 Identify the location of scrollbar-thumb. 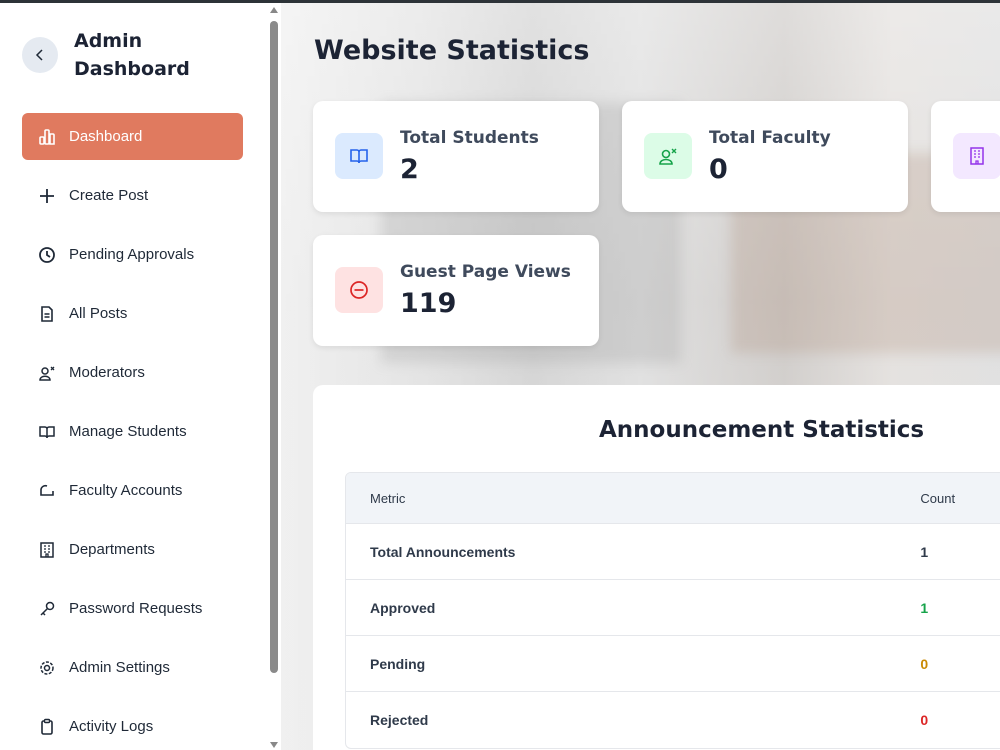
(274, 347).